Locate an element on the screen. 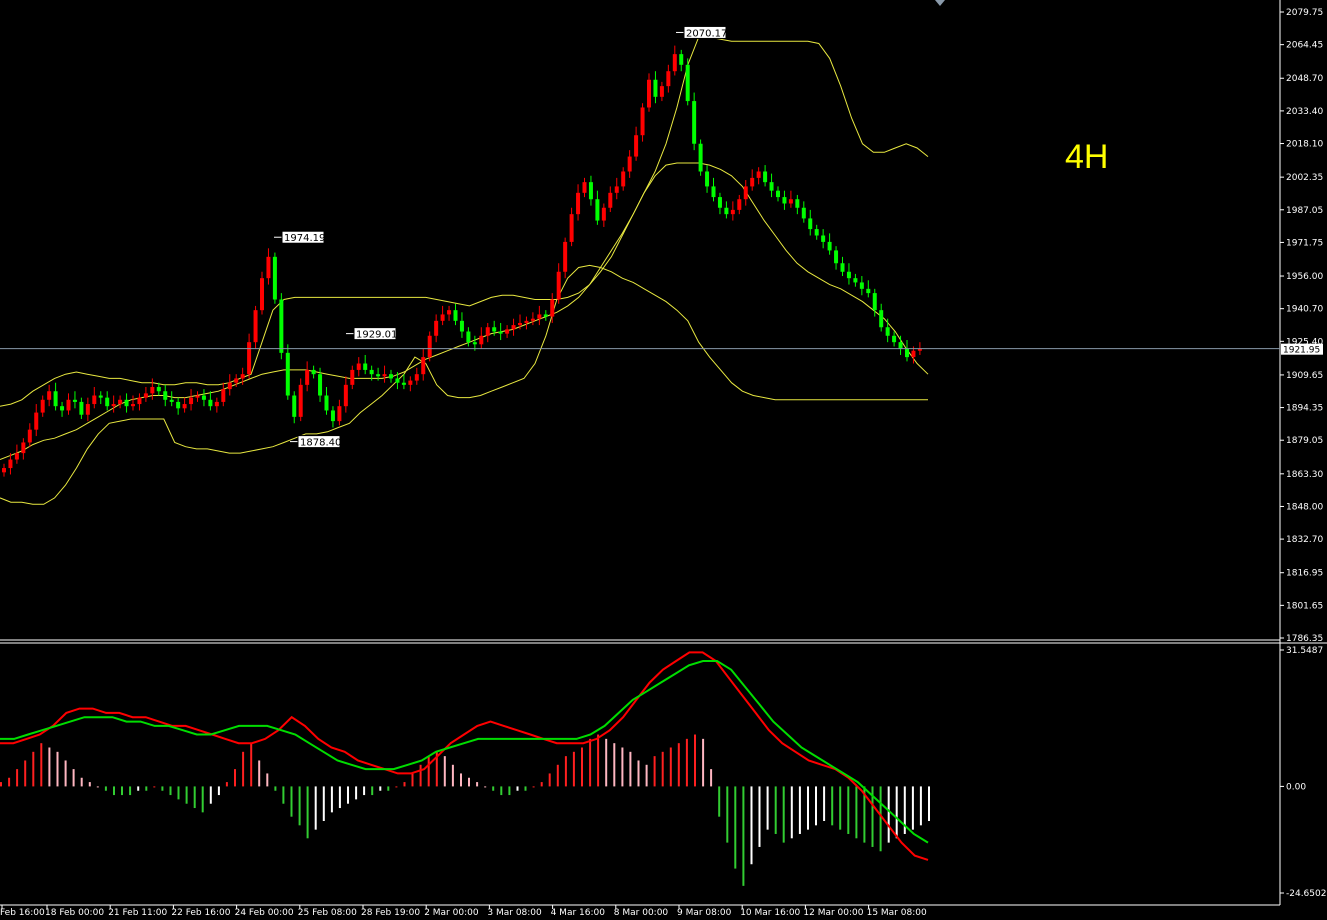 This screenshot has width=1327, height=920. time-tick-label: 15 Mar 08:00 is located at coordinates (897, 913).